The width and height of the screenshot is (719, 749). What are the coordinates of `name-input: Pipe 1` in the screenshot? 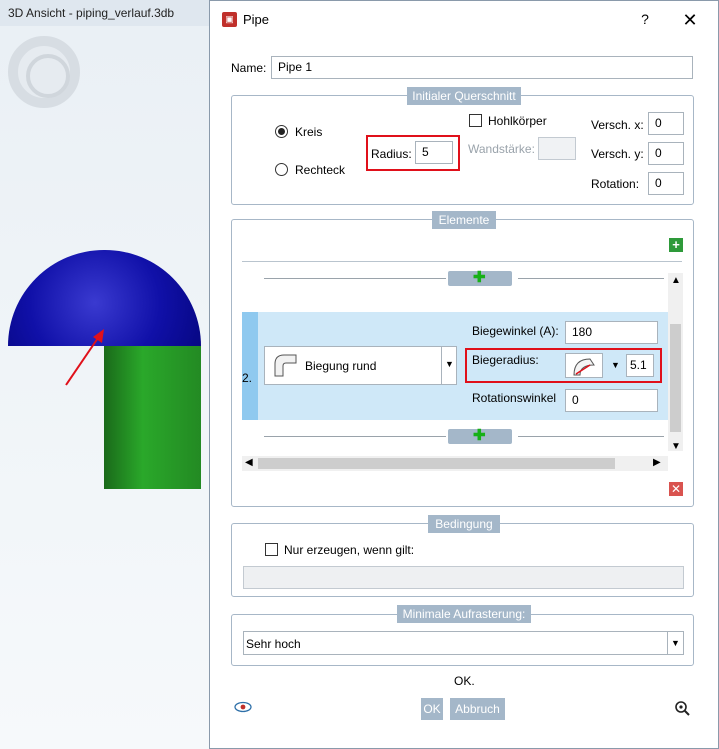 It's located at (482, 67).